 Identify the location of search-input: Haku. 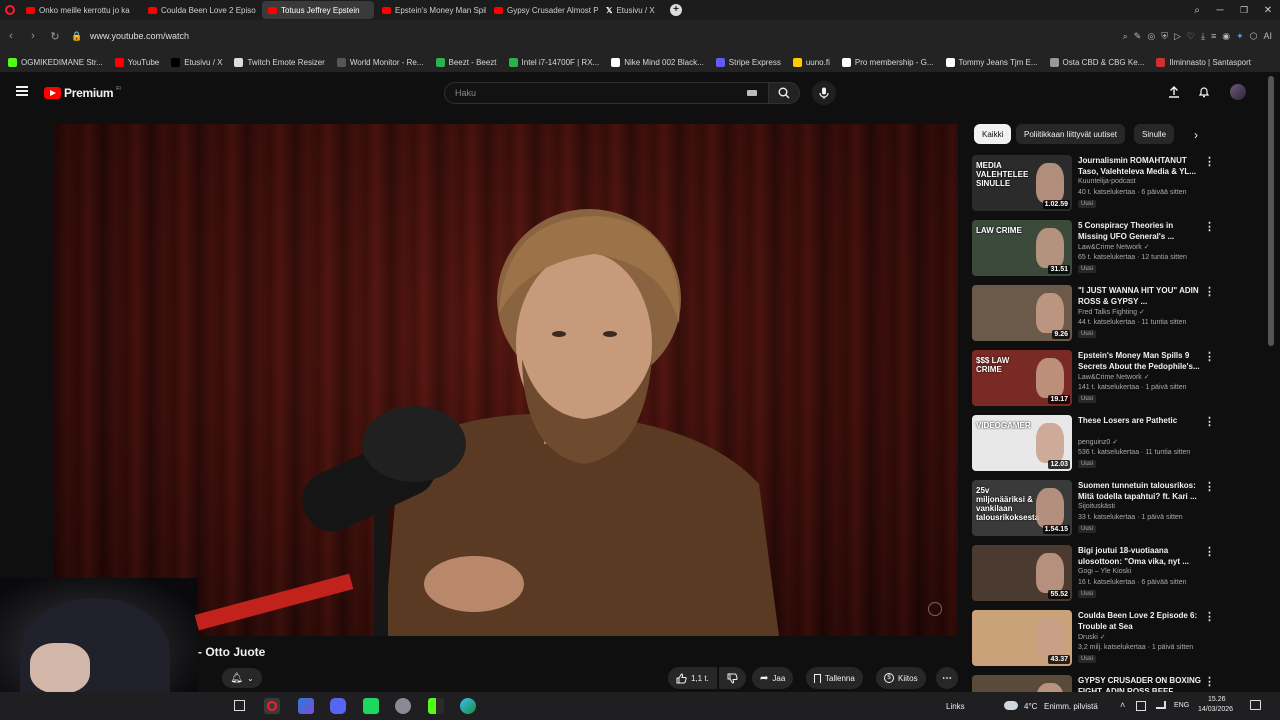
(607, 93).